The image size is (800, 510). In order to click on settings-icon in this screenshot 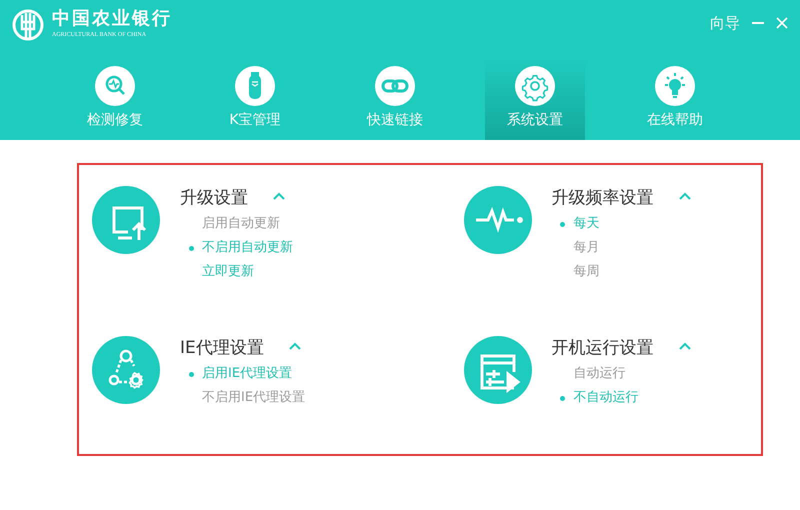, I will do `click(535, 86)`.